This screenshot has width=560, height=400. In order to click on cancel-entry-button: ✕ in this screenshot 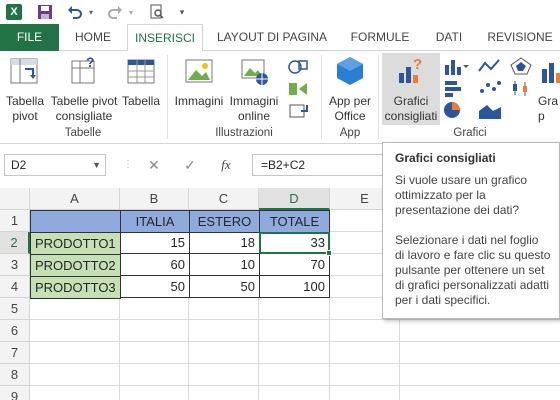, I will do `click(154, 165)`.